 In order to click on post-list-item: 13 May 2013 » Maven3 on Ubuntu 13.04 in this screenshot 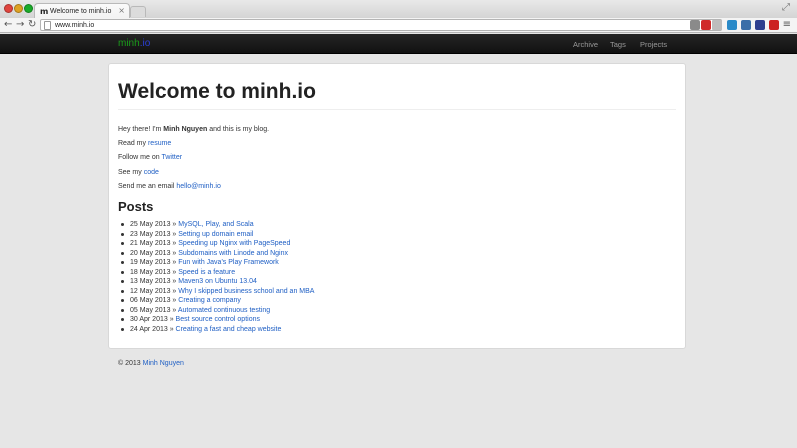, I will do `click(217, 282)`.